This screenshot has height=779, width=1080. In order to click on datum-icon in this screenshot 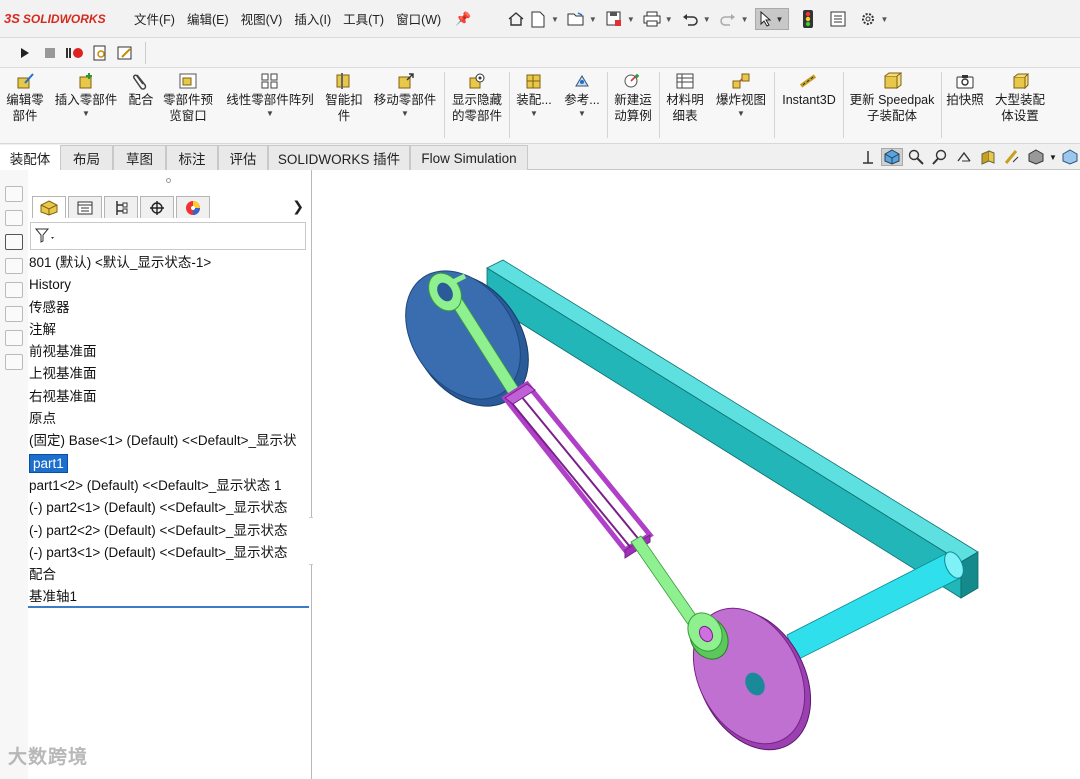, I will do `click(14, 314)`.